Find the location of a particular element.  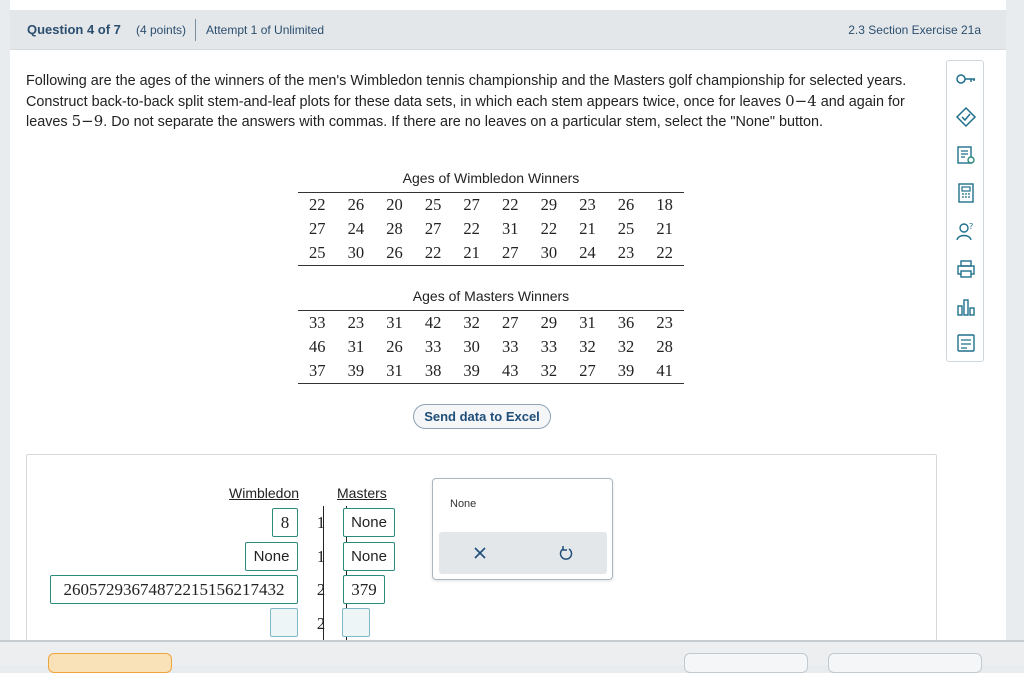

masters-cell: 46 is located at coordinates (317, 346).